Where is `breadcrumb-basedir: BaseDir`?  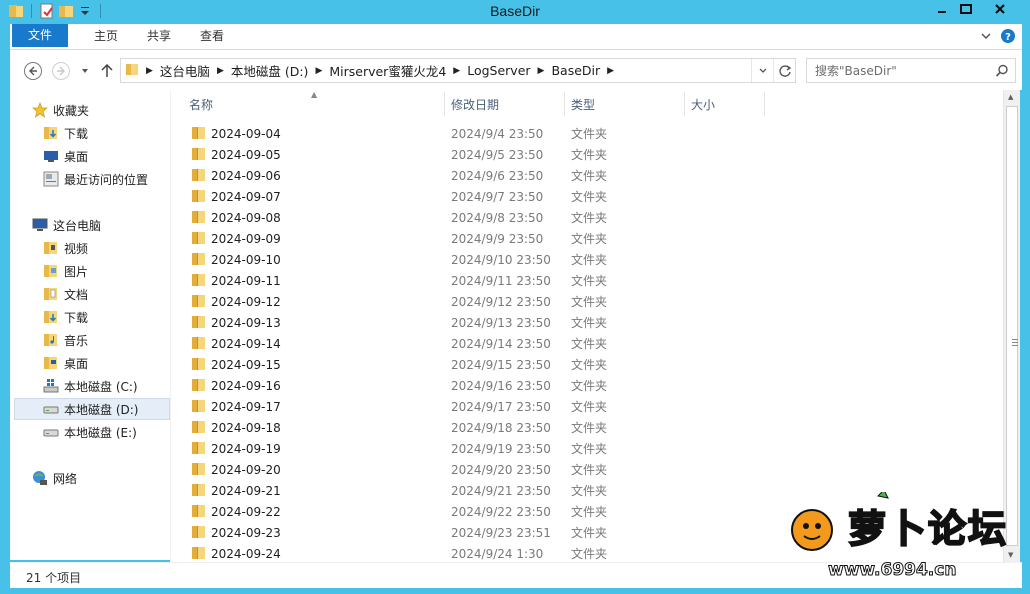 breadcrumb-basedir: BaseDir is located at coordinates (575, 70).